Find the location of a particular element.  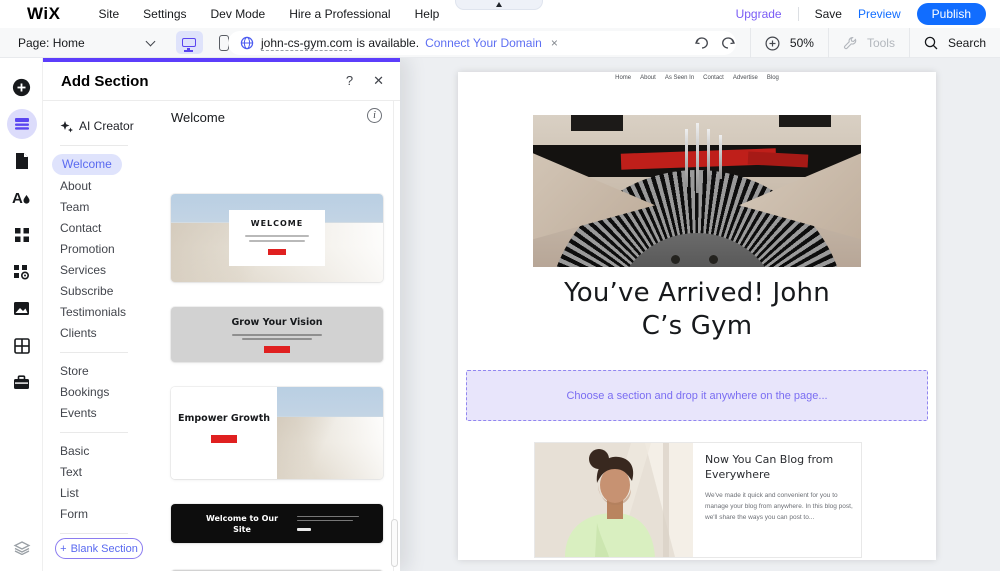

plus-circle-icon is located at coordinates (21, 87).